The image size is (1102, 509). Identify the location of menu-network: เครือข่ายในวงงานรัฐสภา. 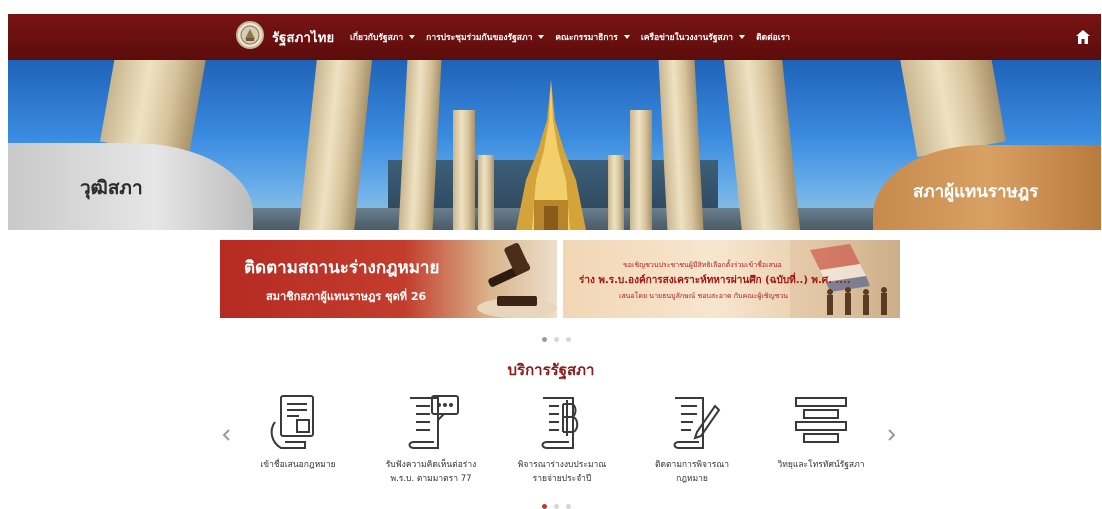
(693, 37).